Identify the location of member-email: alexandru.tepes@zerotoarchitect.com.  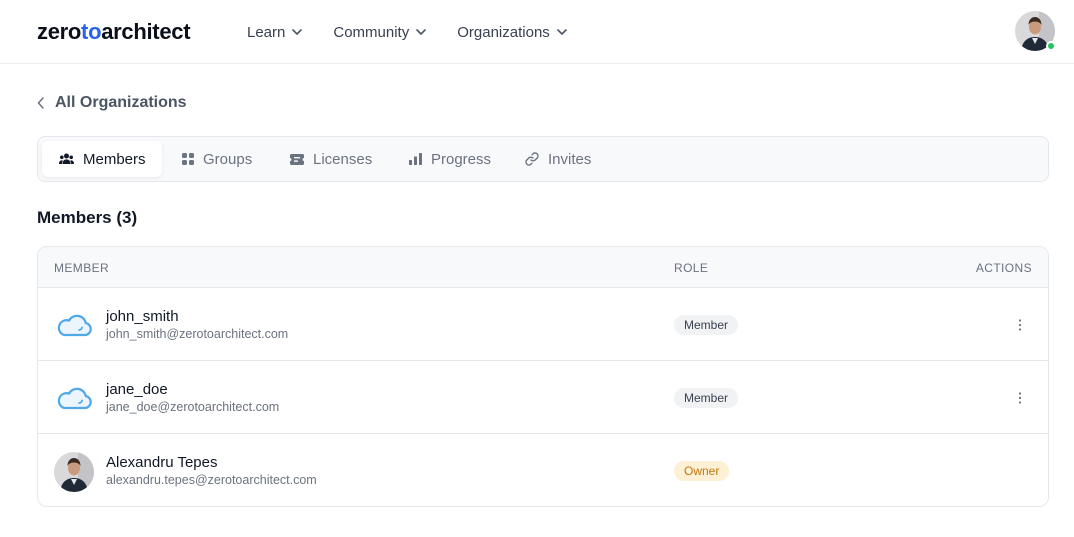
(211, 480).